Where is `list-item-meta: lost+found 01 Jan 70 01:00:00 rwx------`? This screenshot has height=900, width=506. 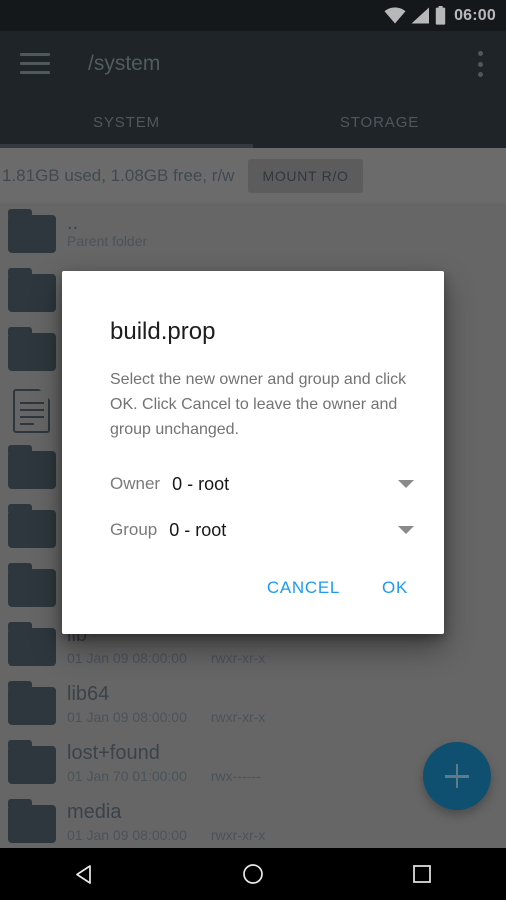 list-item-meta: lost+found 01 Jan 70 01:00:00 rwx------ is located at coordinates (164, 763).